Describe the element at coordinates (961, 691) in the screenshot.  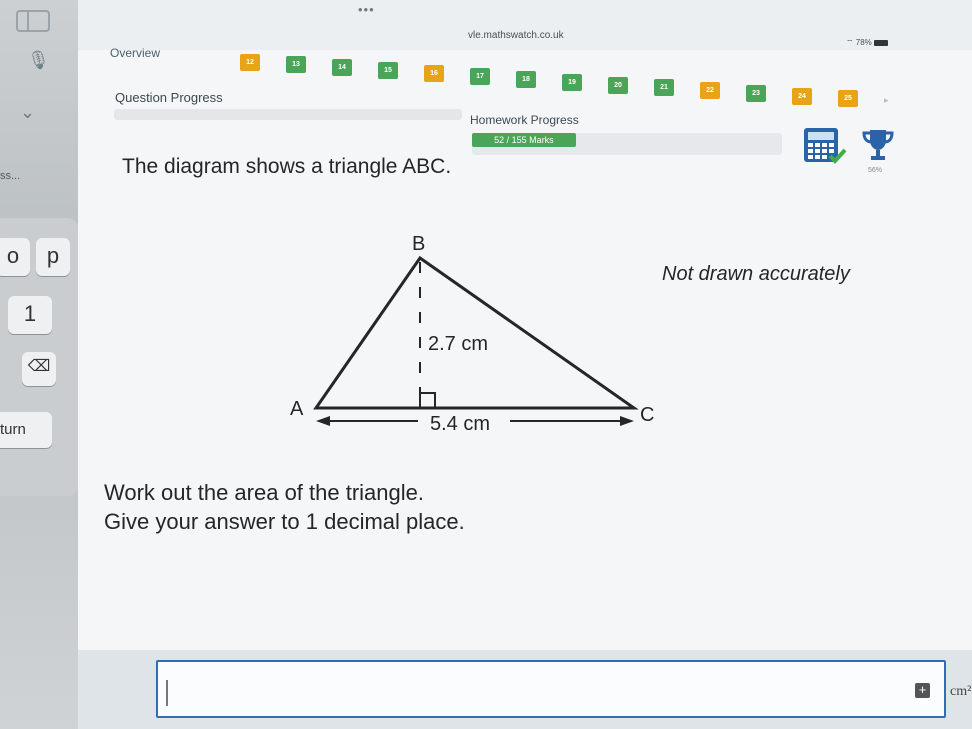
I see `answer-unit: cm²` at that location.